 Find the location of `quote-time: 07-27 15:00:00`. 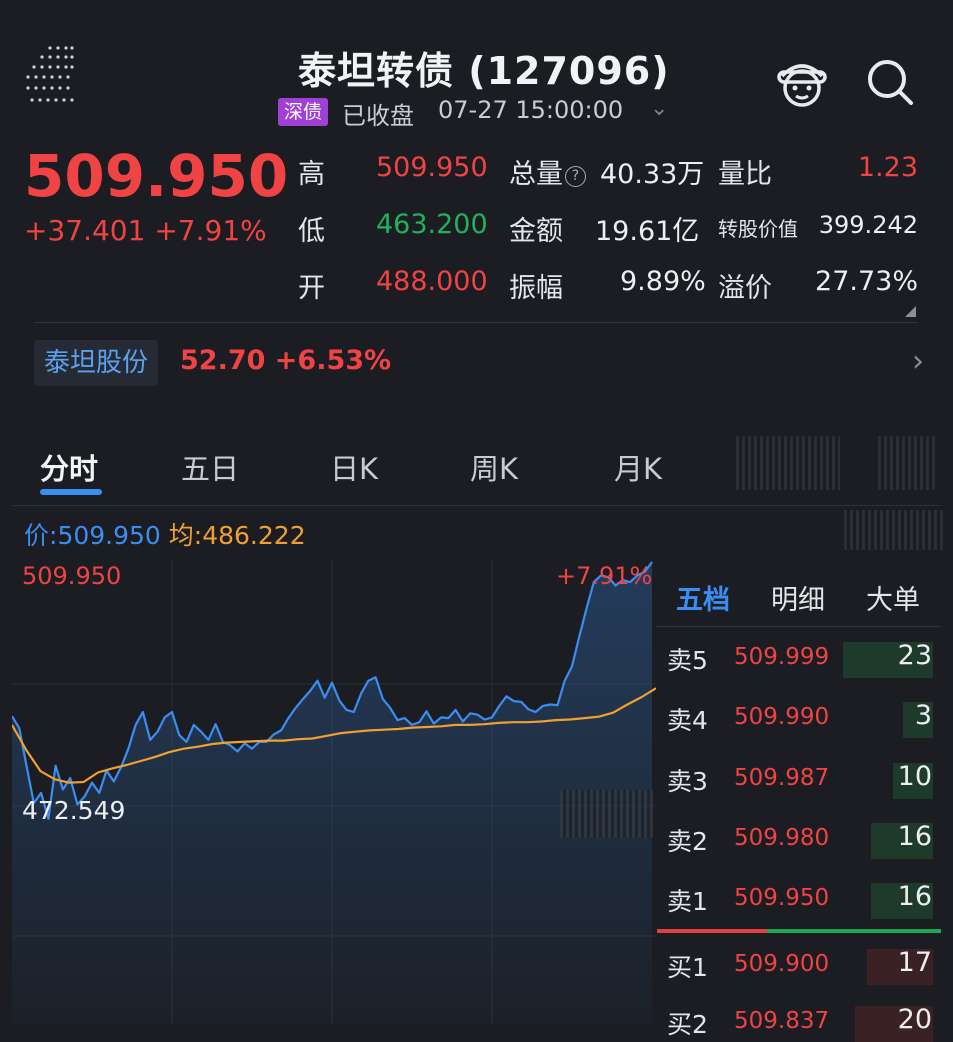

quote-time: 07-27 15:00:00 is located at coordinates (531, 110).